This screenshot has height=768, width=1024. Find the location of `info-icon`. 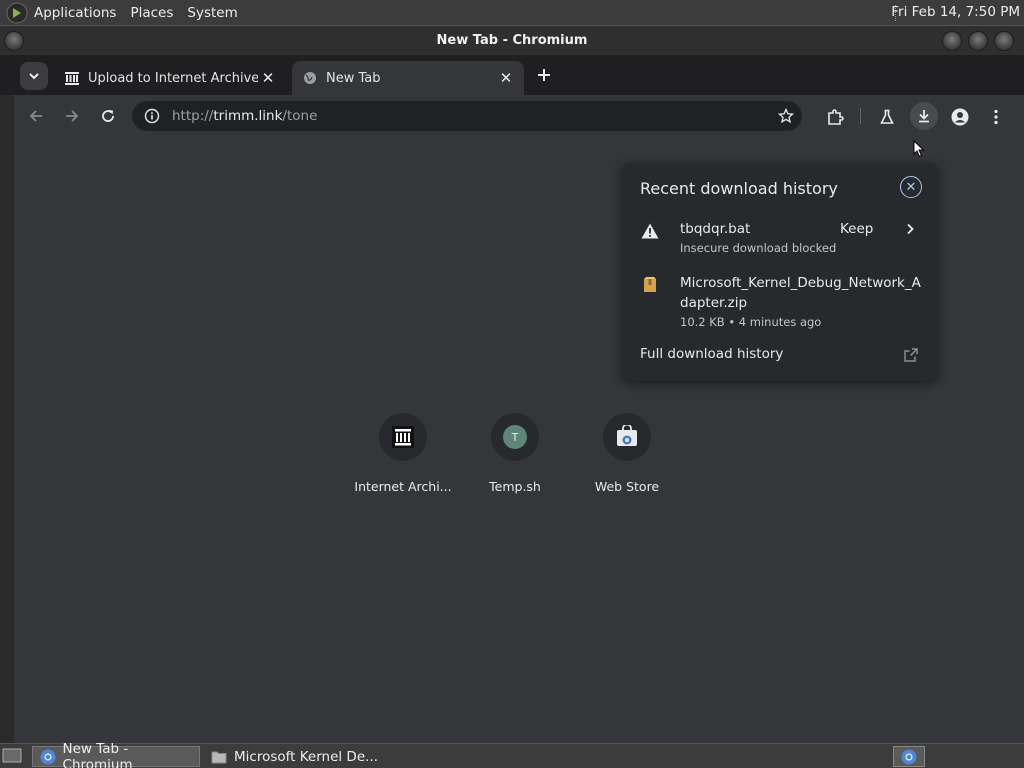

info-icon is located at coordinates (152, 116).